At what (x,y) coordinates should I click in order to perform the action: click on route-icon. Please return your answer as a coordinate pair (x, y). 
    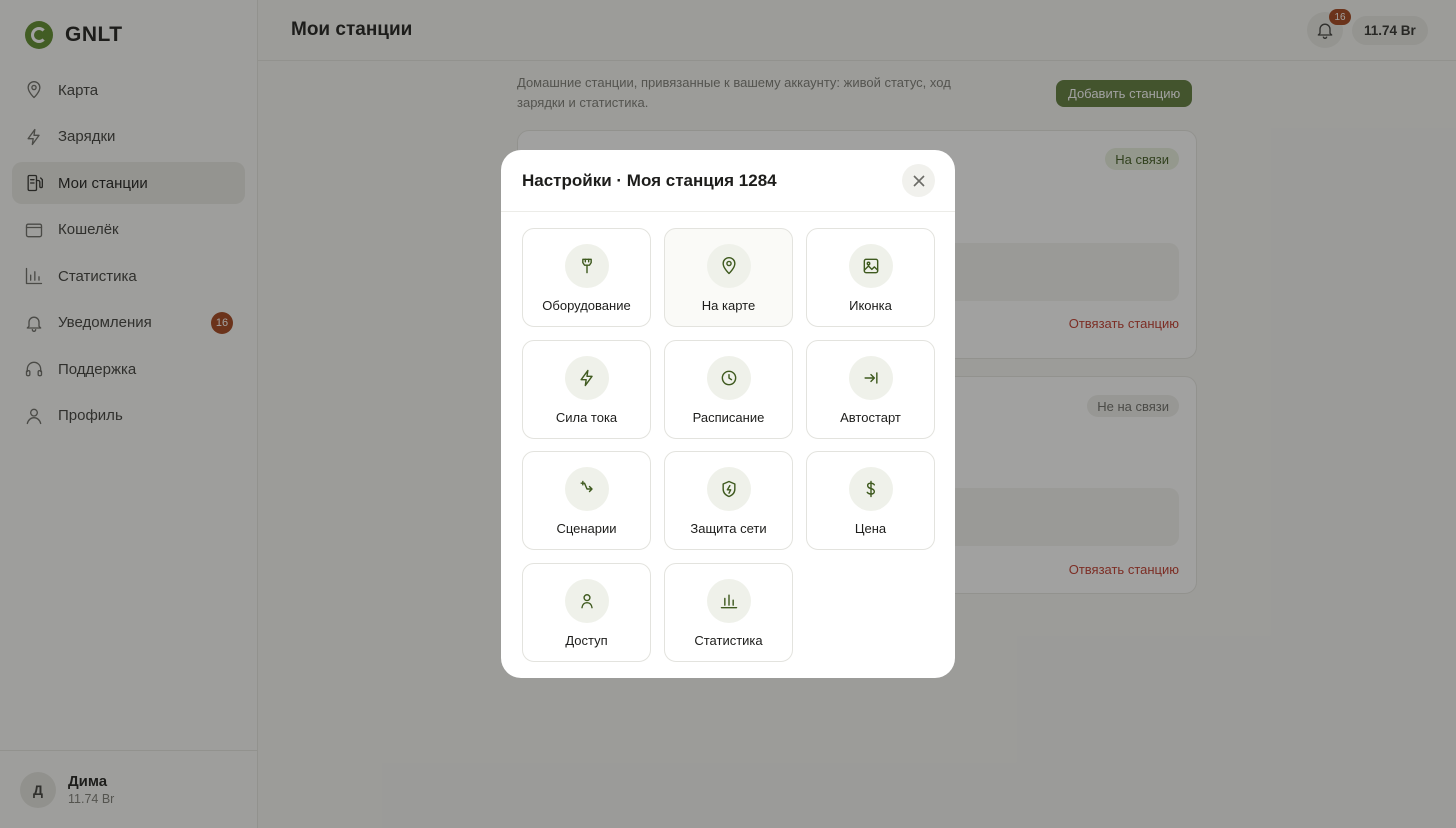
    Looking at the image, I should click on (586, 489).